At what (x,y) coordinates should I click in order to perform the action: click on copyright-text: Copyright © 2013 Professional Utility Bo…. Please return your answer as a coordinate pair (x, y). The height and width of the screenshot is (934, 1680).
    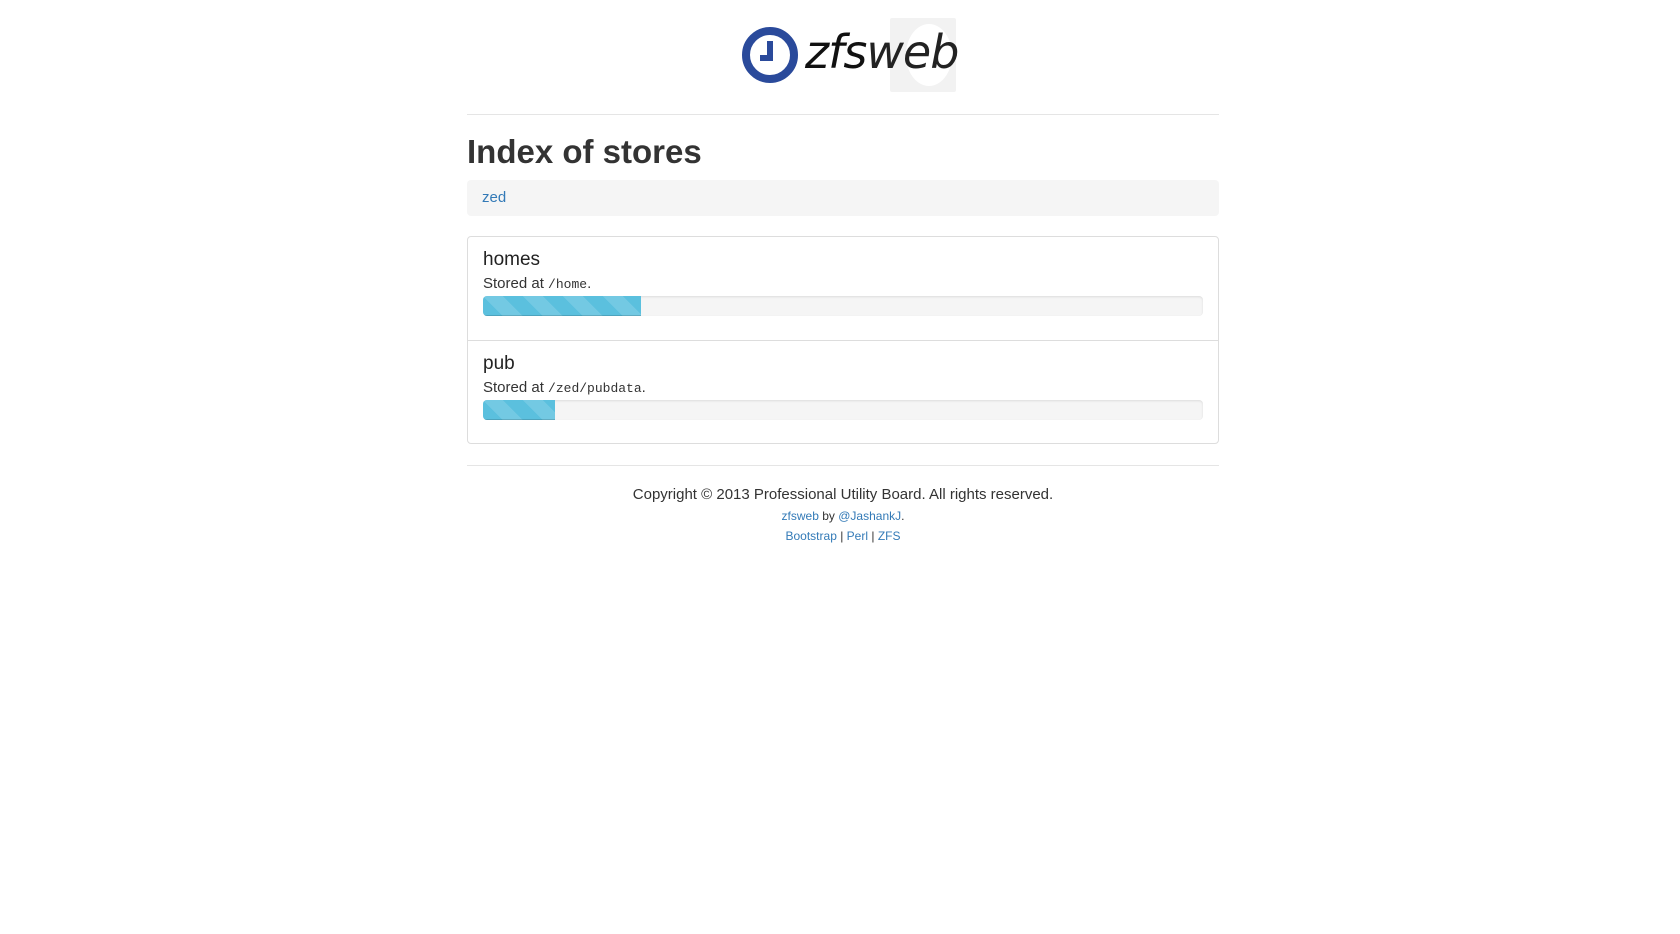
    Looking at the image, I should click on (843, 494).